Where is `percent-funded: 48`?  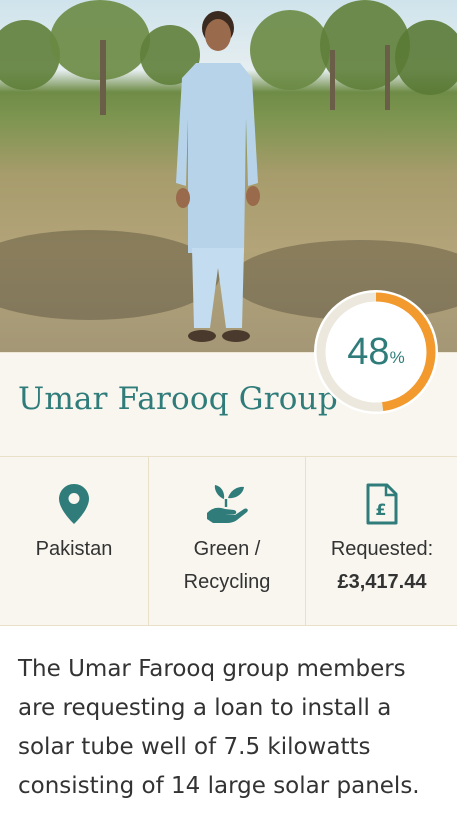 percent-funded: 48 is located at coordinates (368, 351).